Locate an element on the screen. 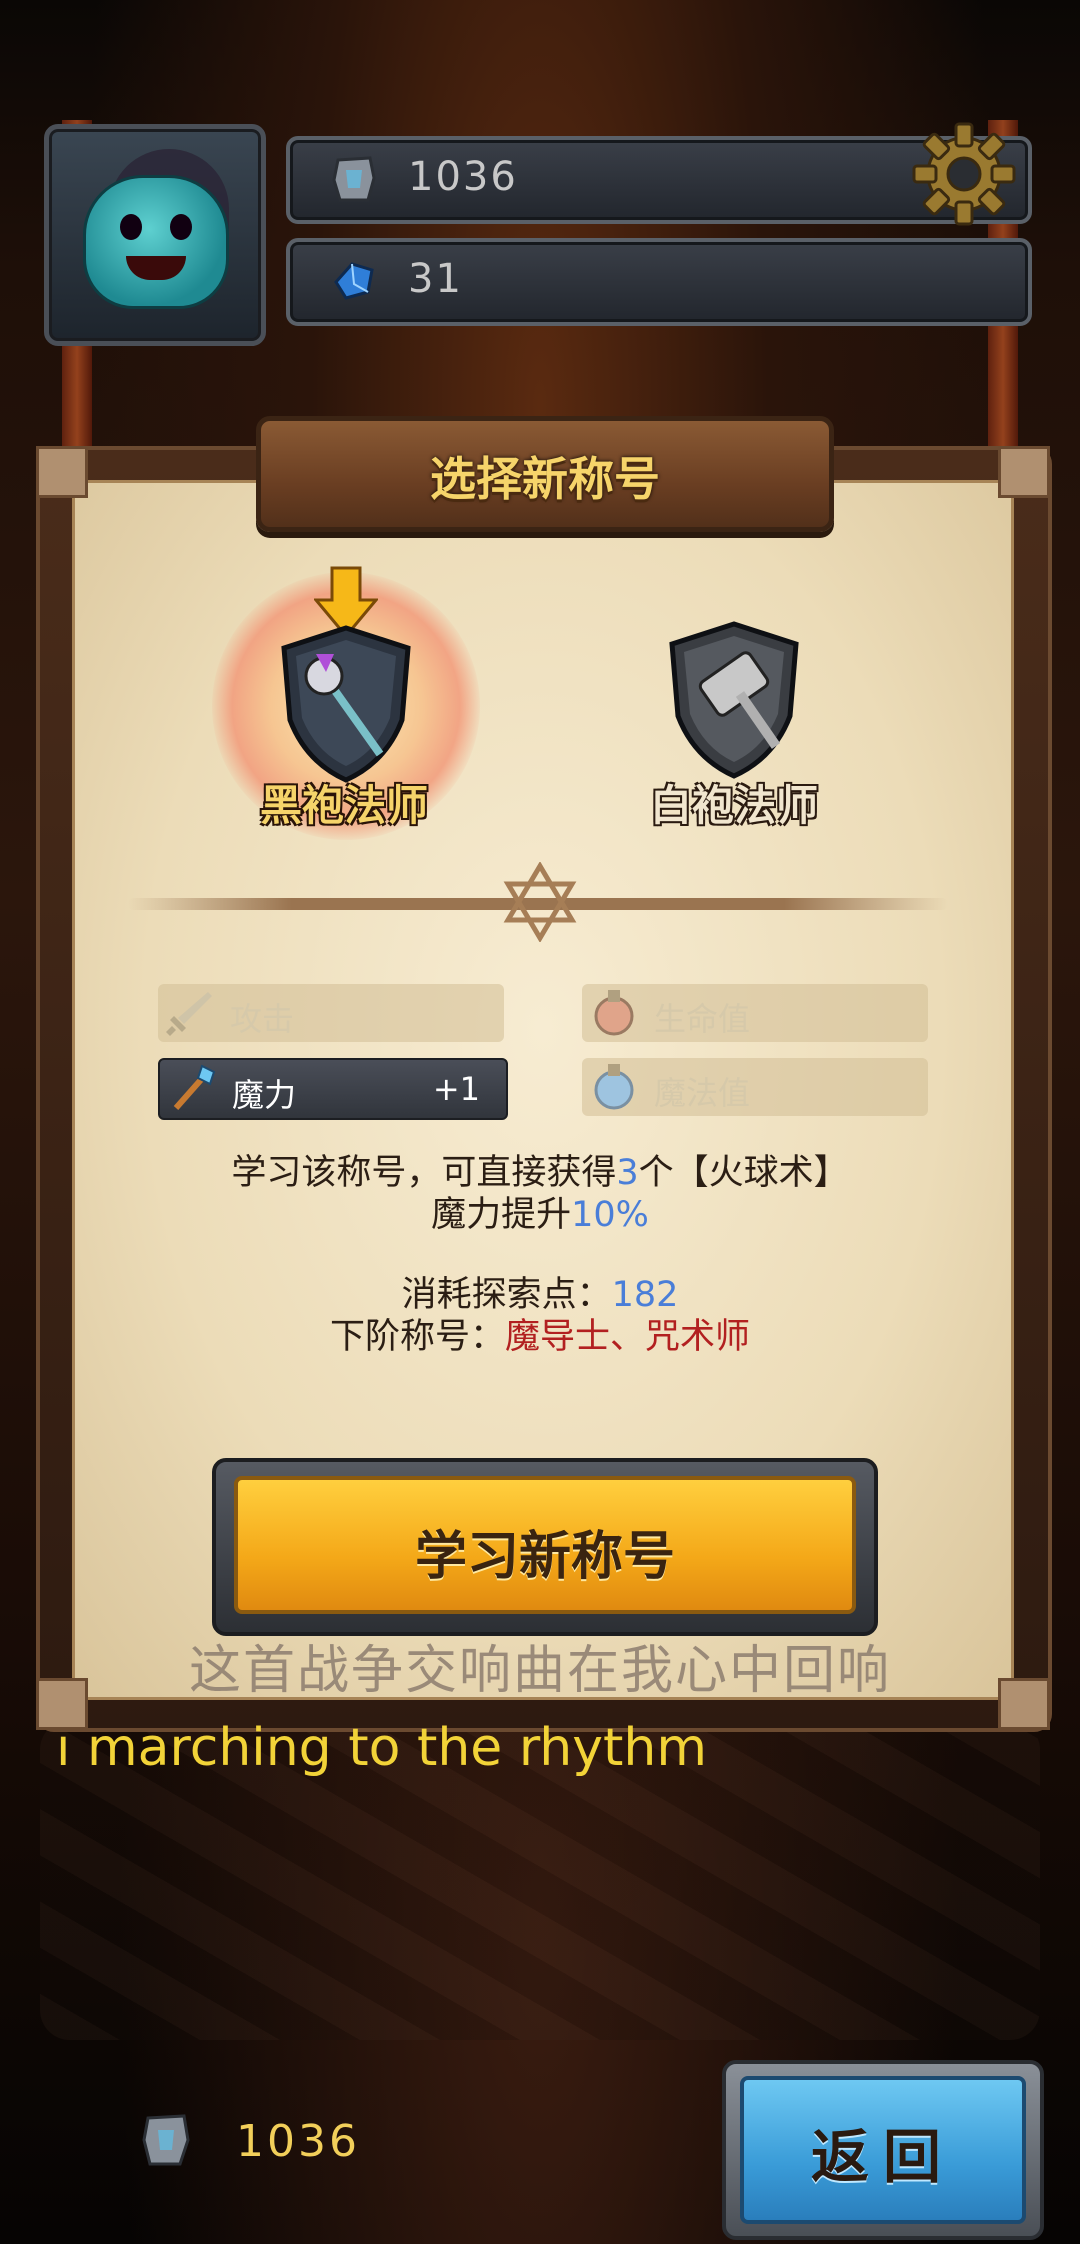 This screenshot has height=2244, width=1080. stat-hp-label: 生命值 is located at coordinates (702, 1019).